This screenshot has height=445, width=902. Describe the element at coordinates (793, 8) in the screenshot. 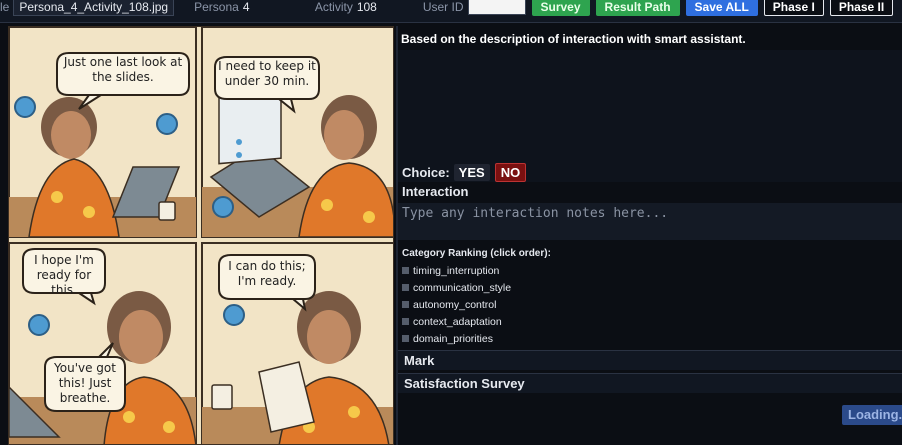

I see `phase-1-button: Phase I` at that location.